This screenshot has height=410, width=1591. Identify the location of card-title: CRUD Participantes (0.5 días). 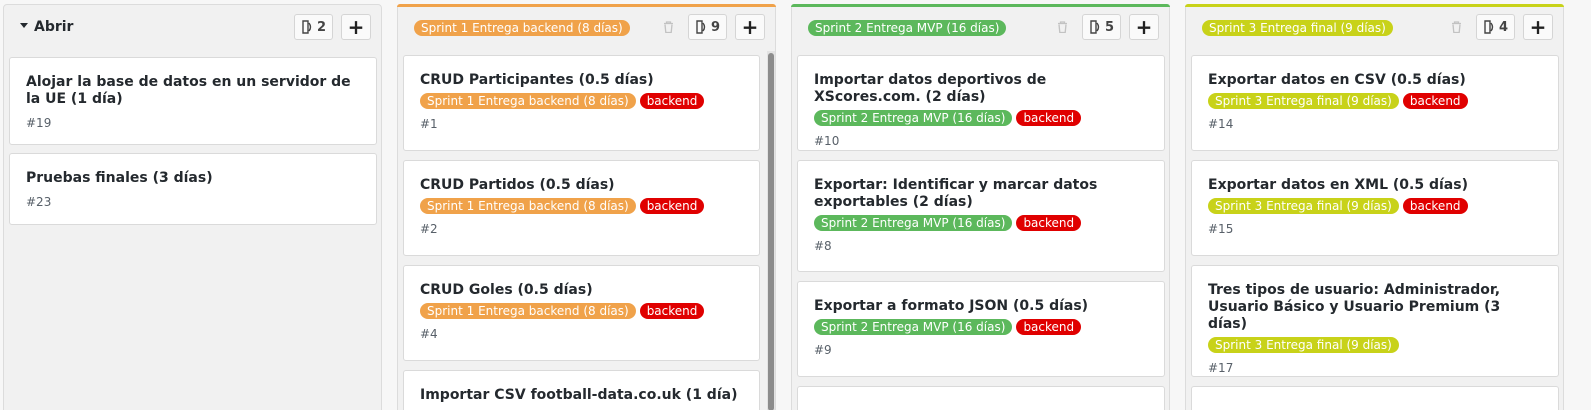
(581, 80).